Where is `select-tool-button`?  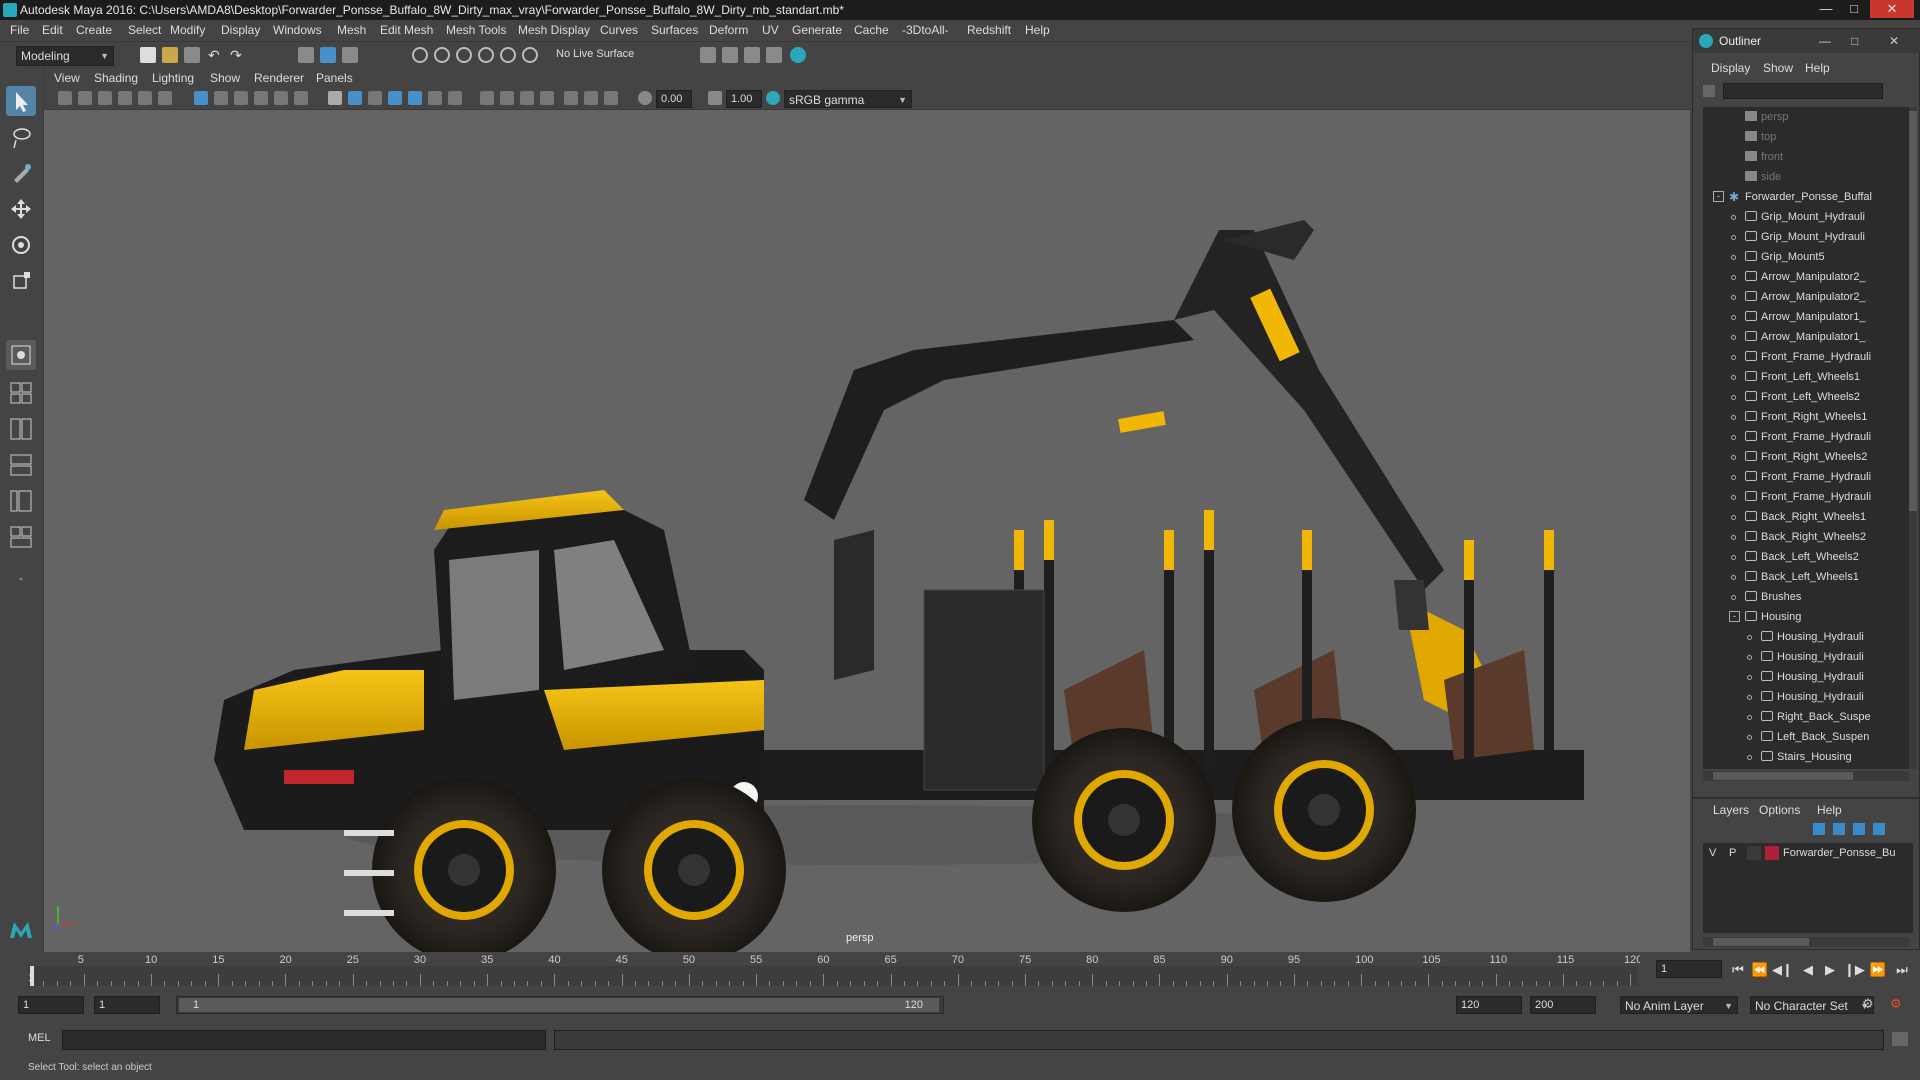 select-tool-button is located at coordinates (21, 101).